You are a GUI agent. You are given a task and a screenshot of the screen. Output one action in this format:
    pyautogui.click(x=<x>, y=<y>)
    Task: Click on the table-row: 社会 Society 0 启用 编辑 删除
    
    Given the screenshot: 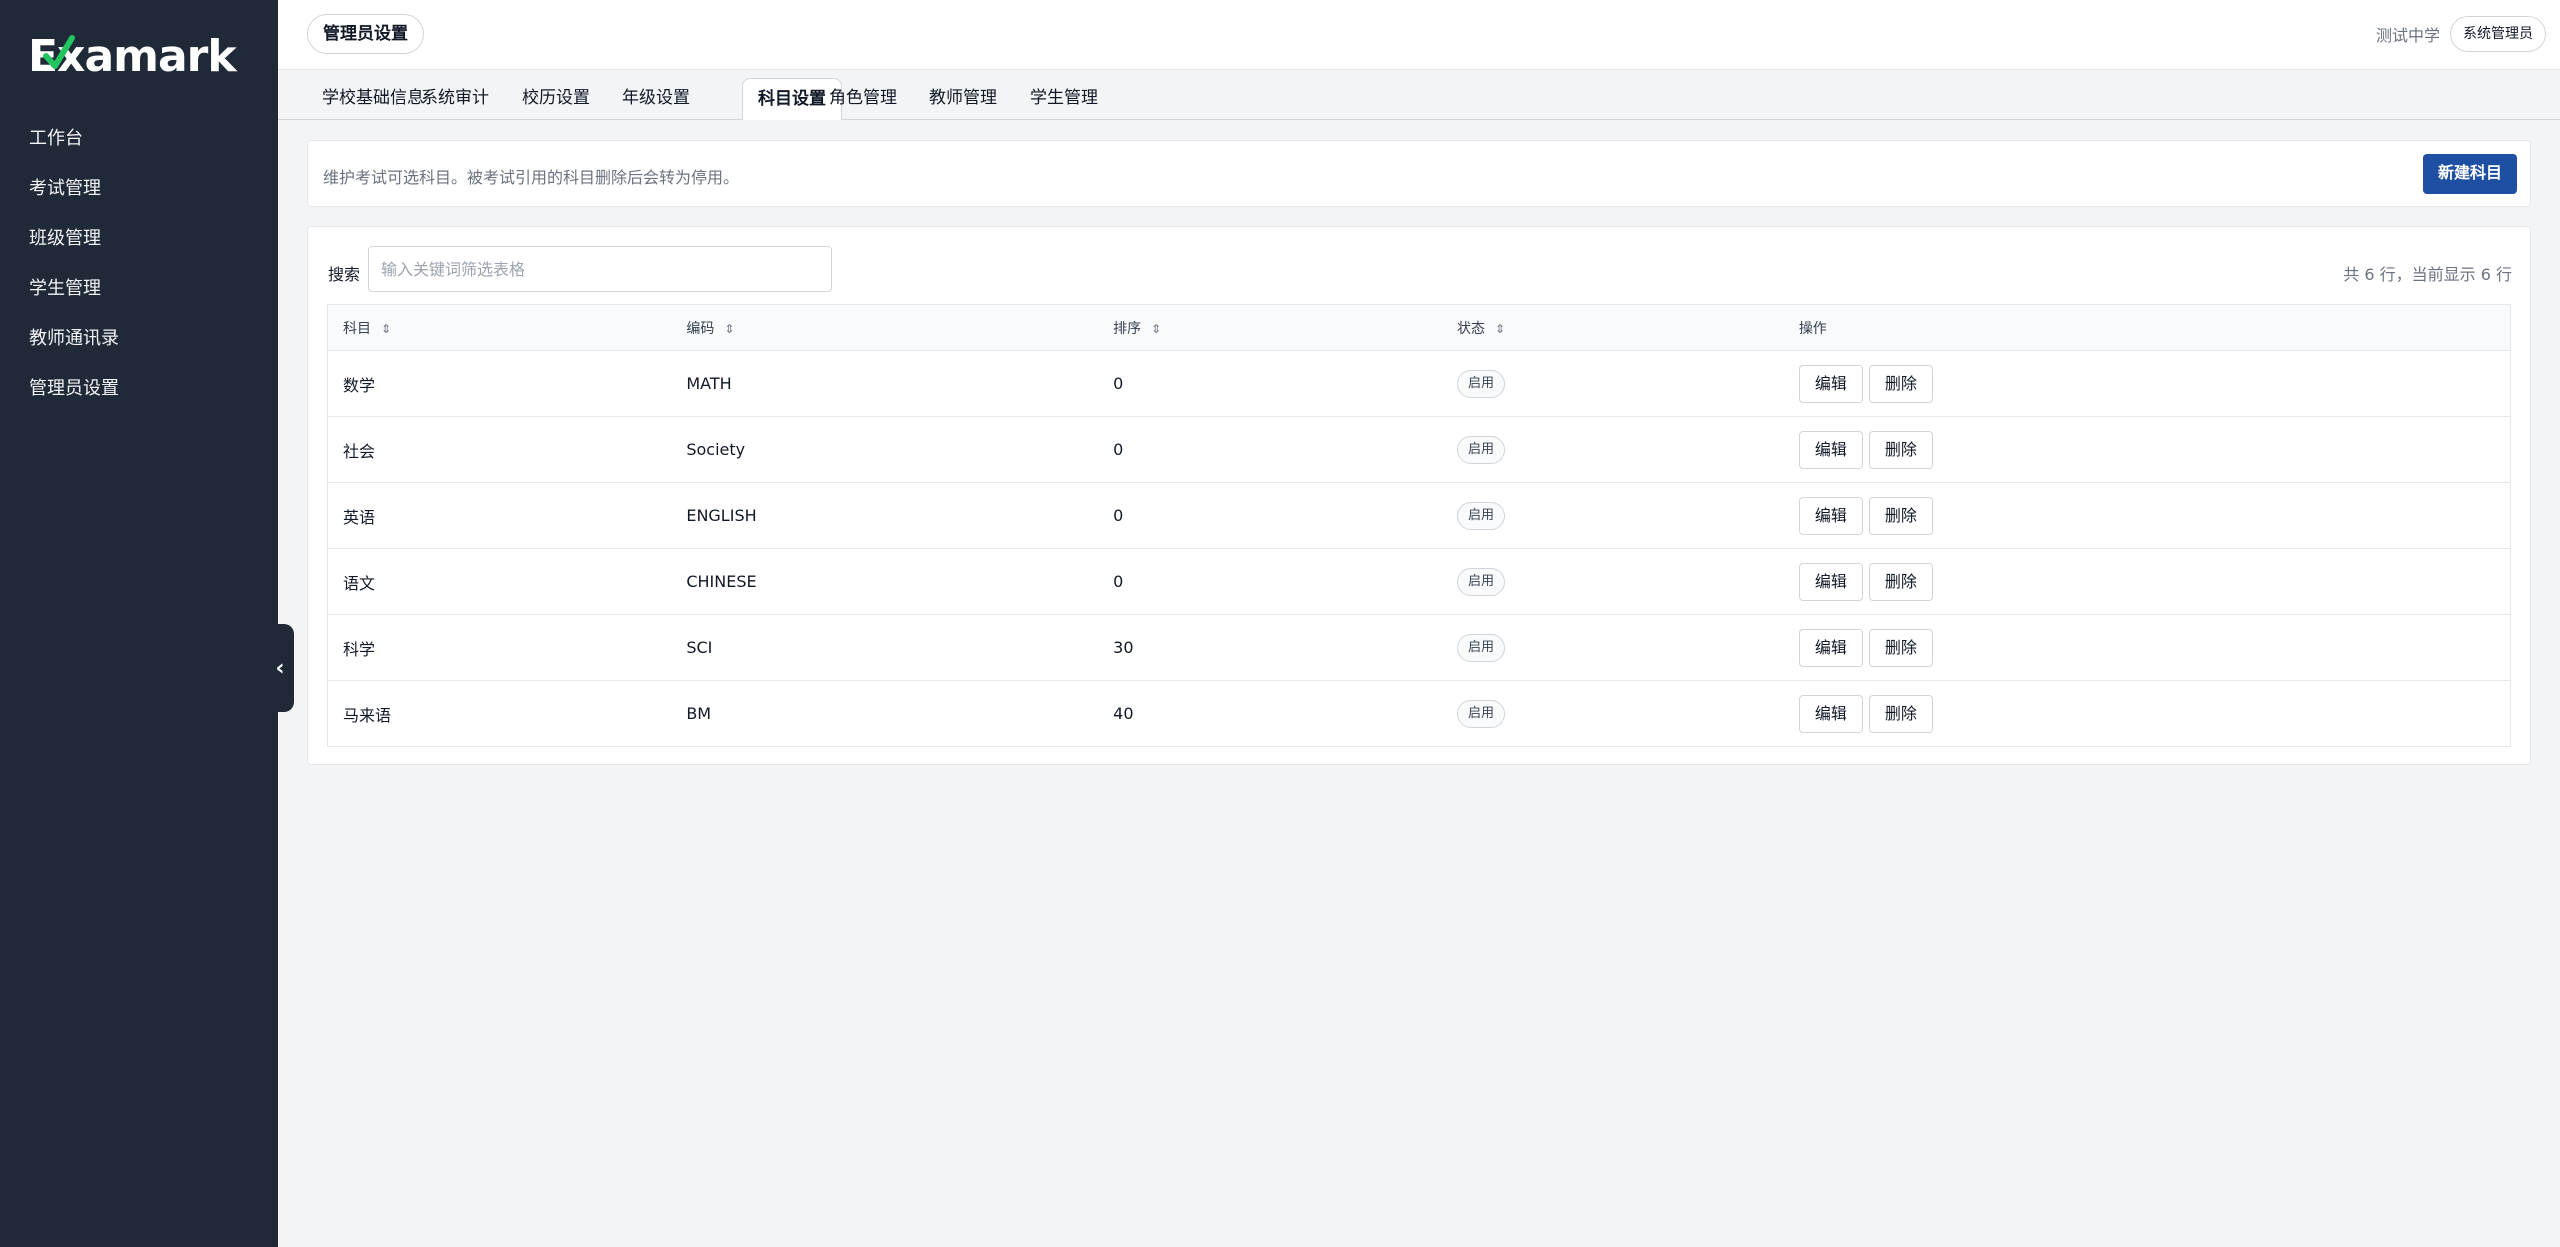 What is the action you would take?
    pyautogui.click(x=1419, y=449)
    